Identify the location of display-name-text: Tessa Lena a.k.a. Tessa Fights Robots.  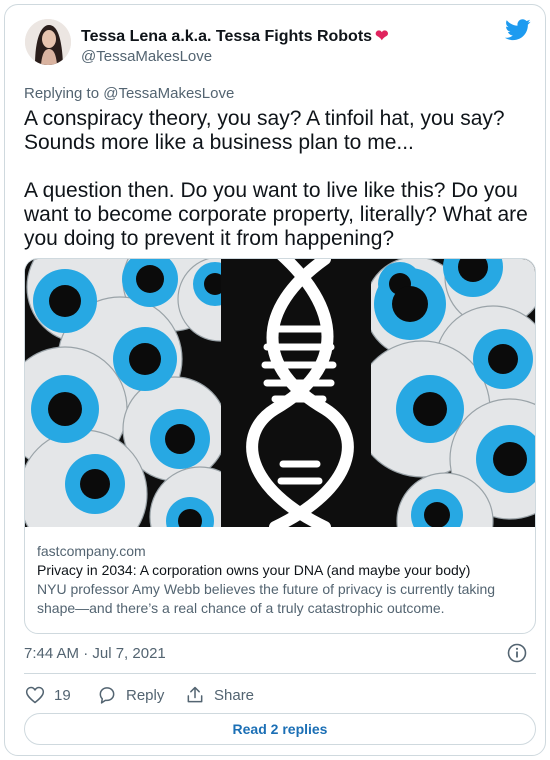
(227, 36).